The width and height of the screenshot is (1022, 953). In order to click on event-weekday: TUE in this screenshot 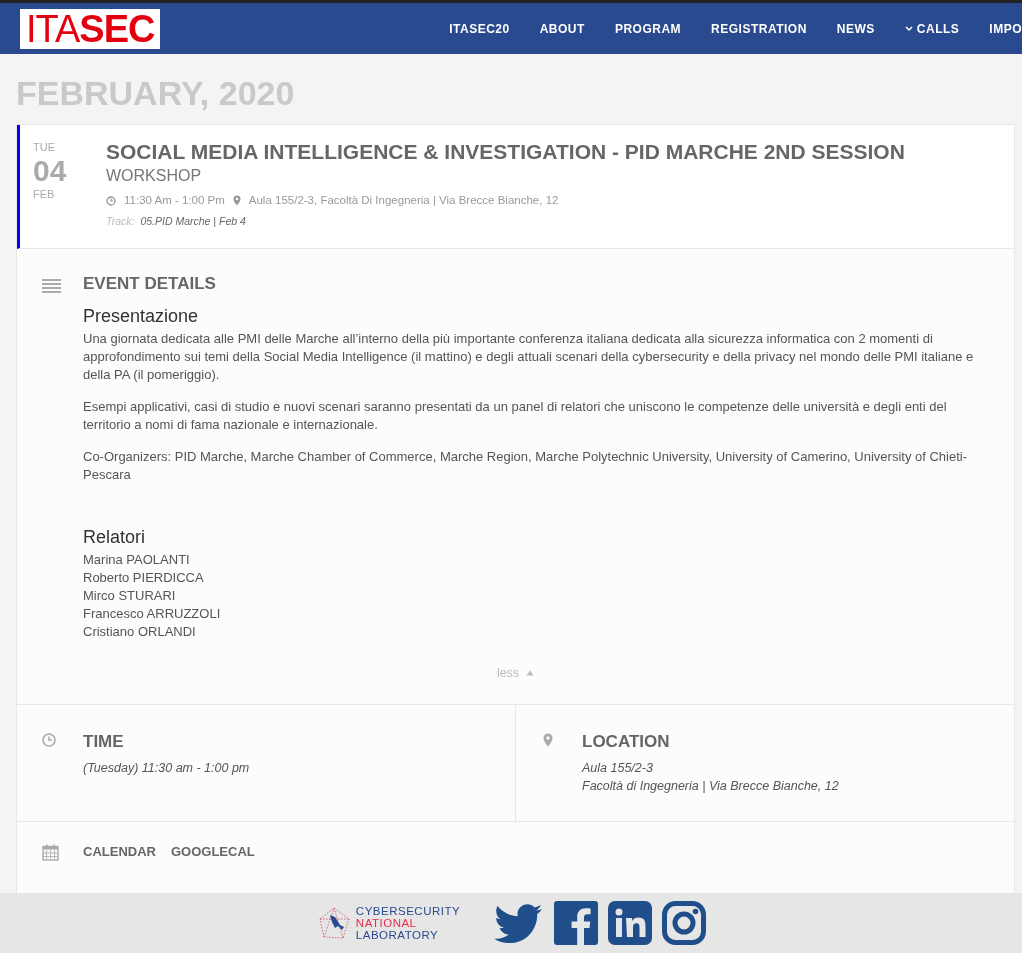, I will do `click(44, 147)`.